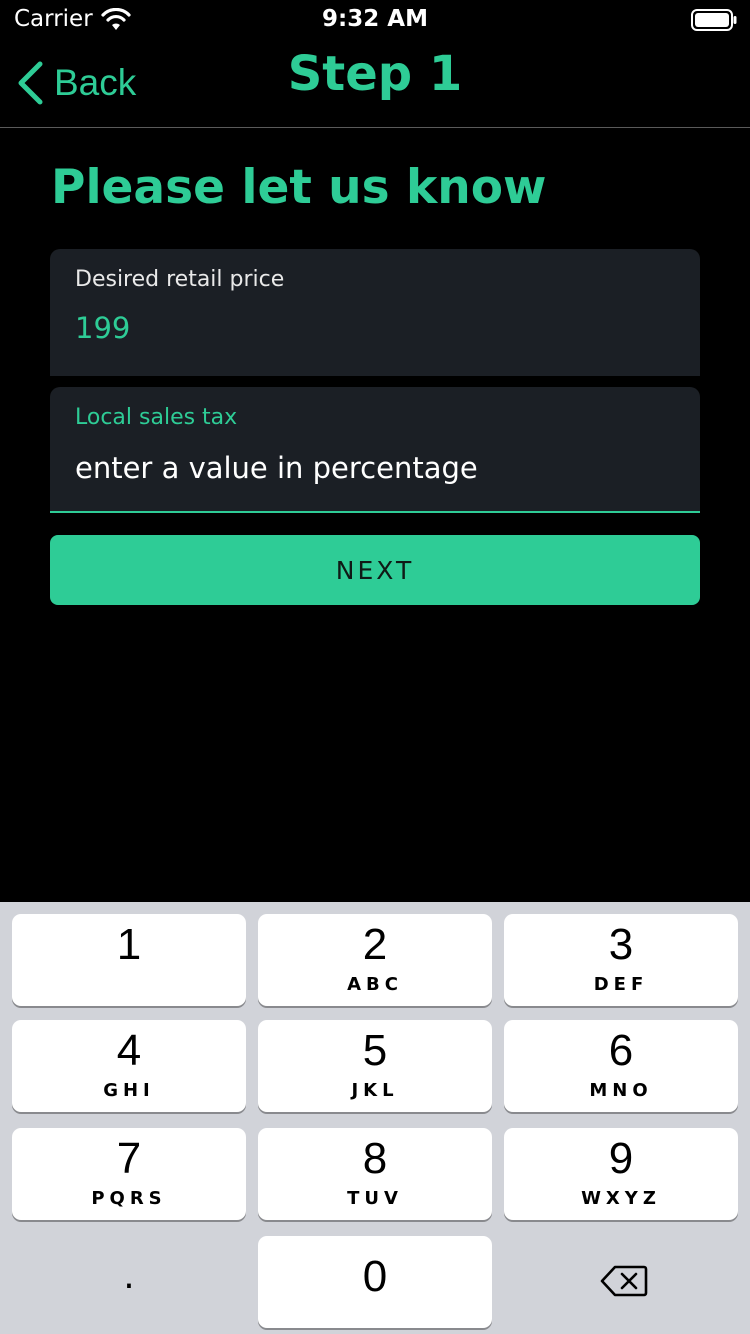 The image size is (750, 1334). Describe the element at coordinates (624, 1281) in the screenshot. I see `delete-icon` at that location.